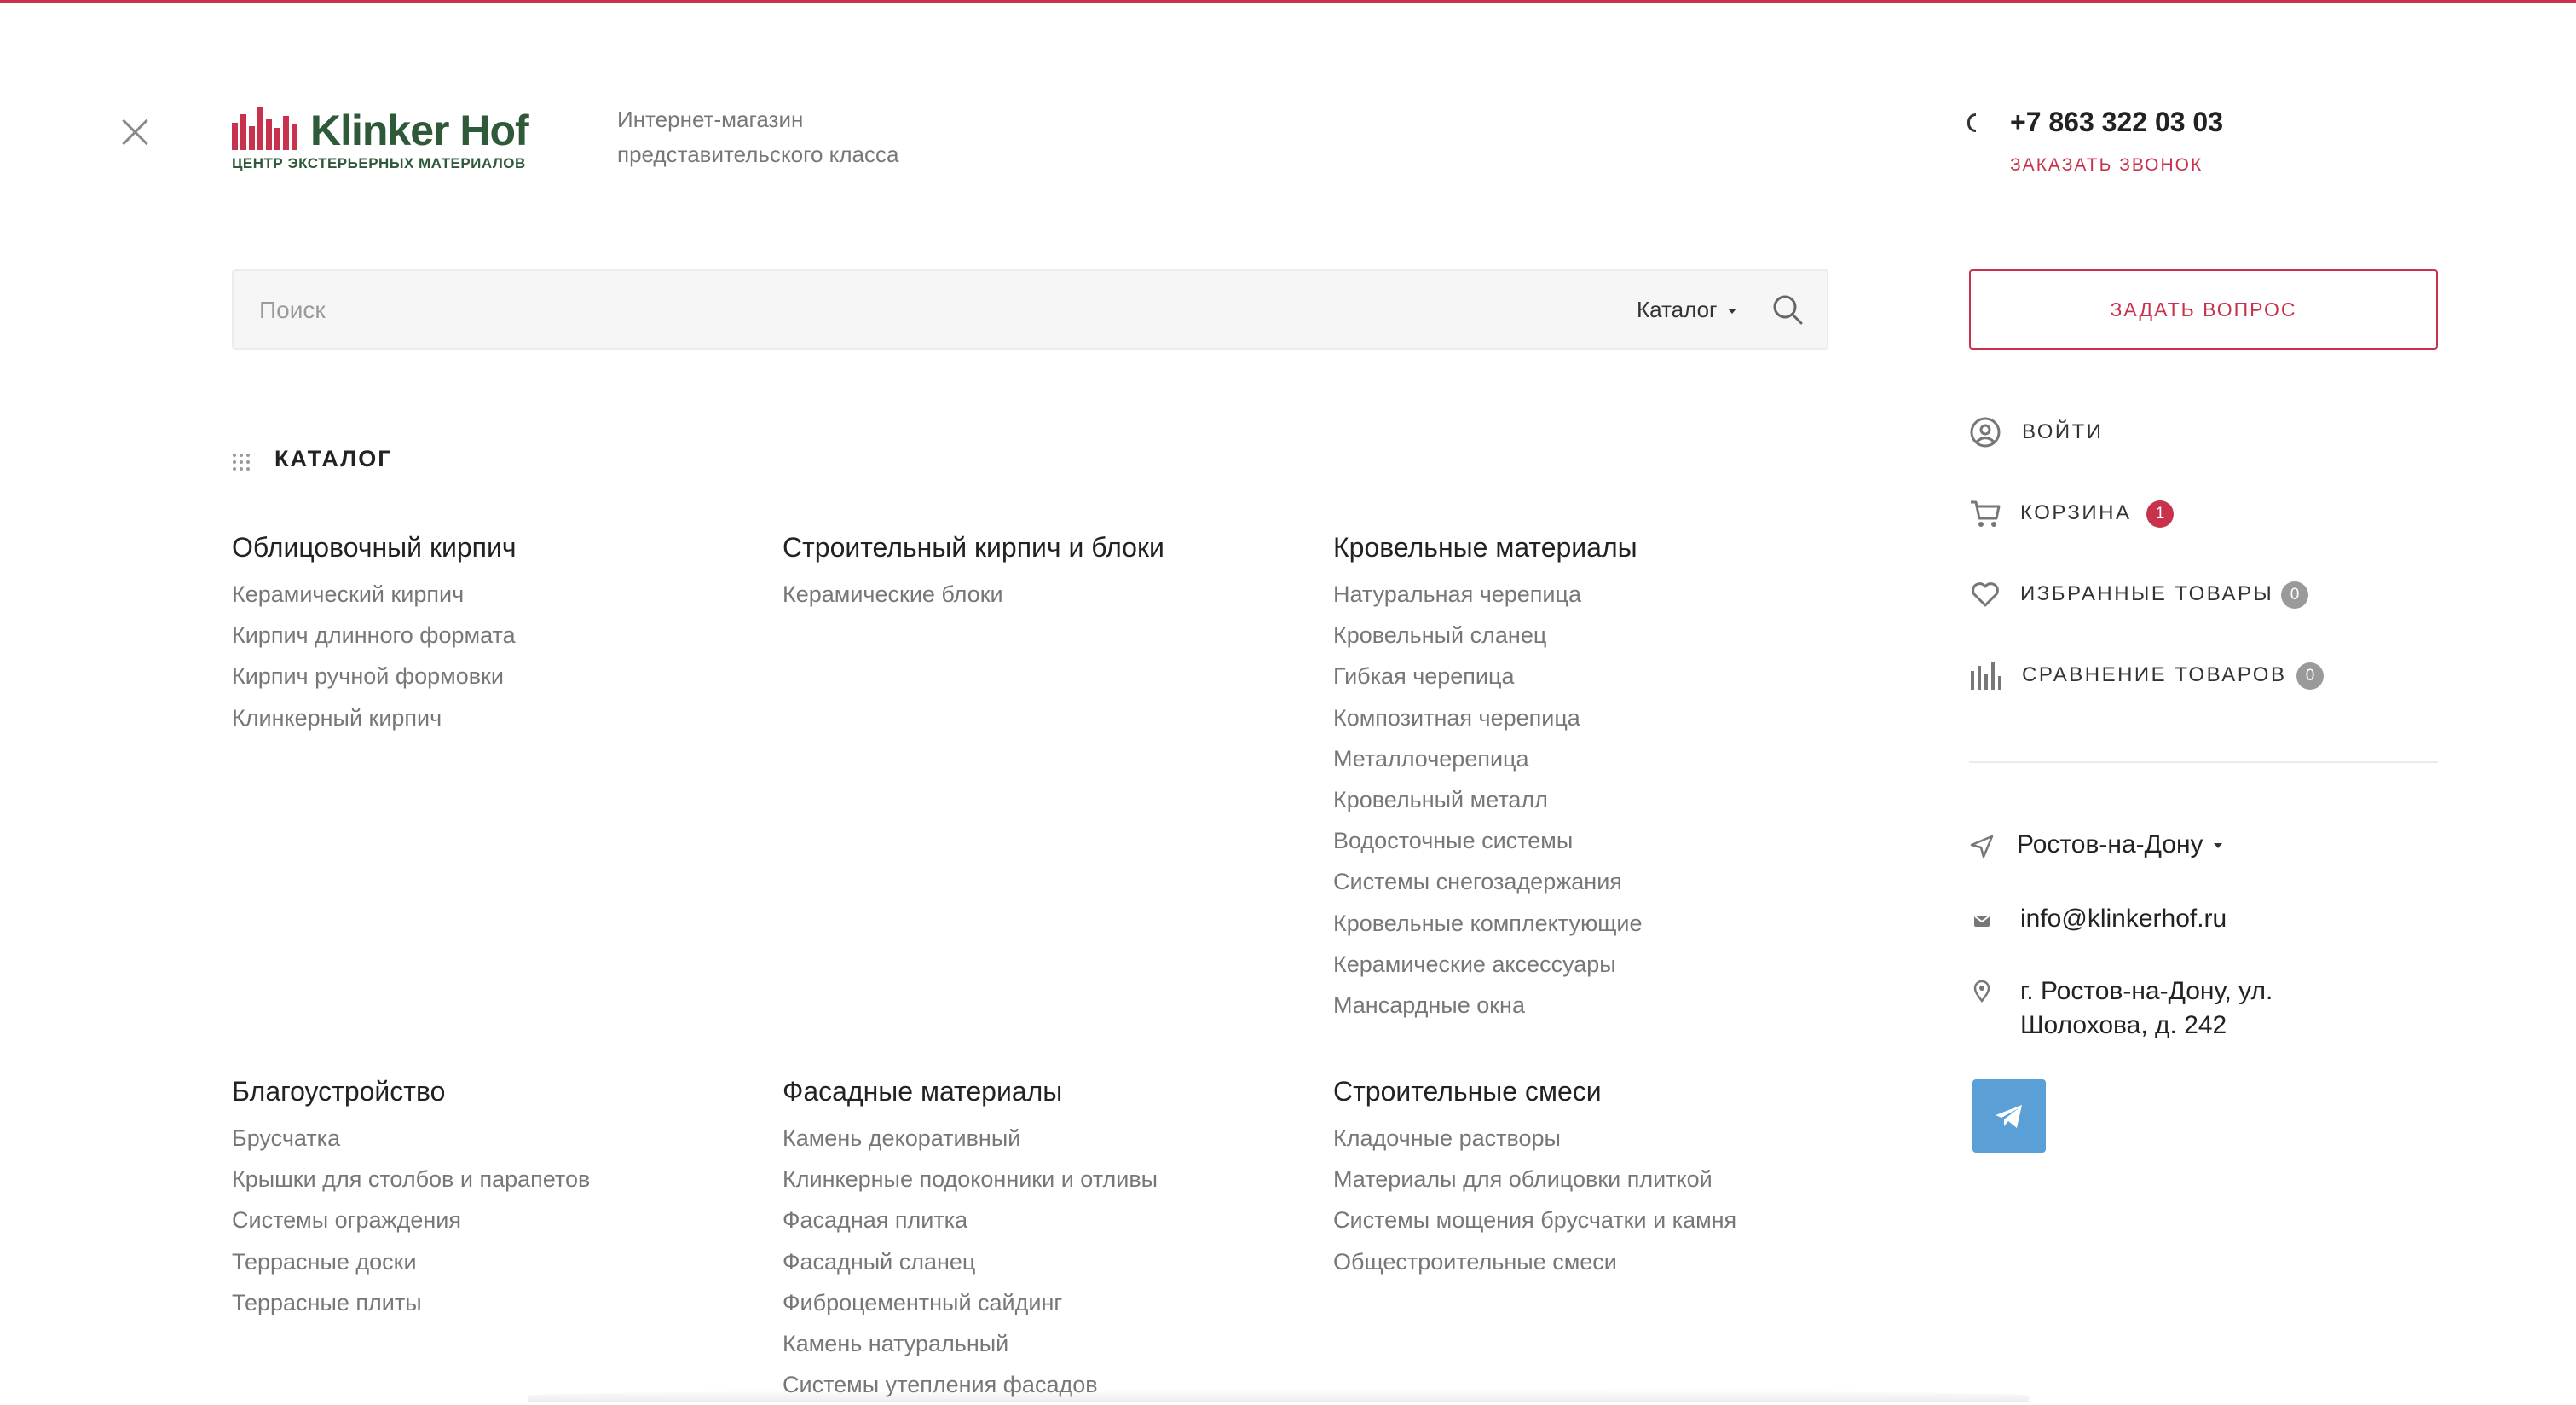  What do you see at coordinates (1597, 594) in the screenshot?
I see `catalog-link: Натуральная черепица` at bounding box center [1597, 594].